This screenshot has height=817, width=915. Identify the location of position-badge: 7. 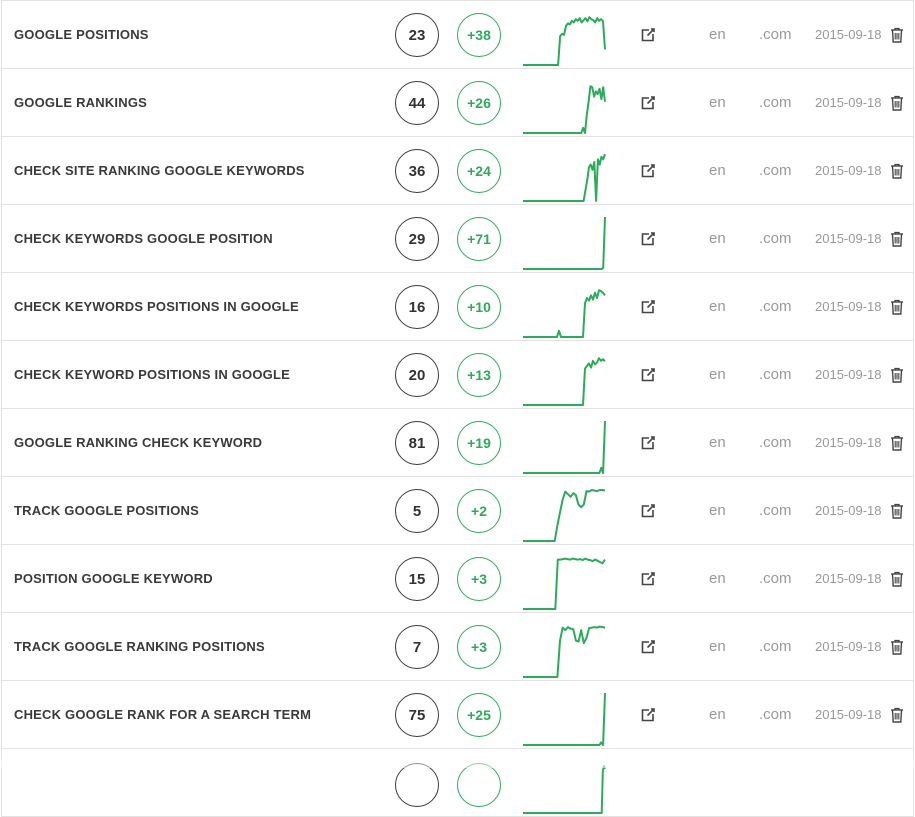
(417, 647).